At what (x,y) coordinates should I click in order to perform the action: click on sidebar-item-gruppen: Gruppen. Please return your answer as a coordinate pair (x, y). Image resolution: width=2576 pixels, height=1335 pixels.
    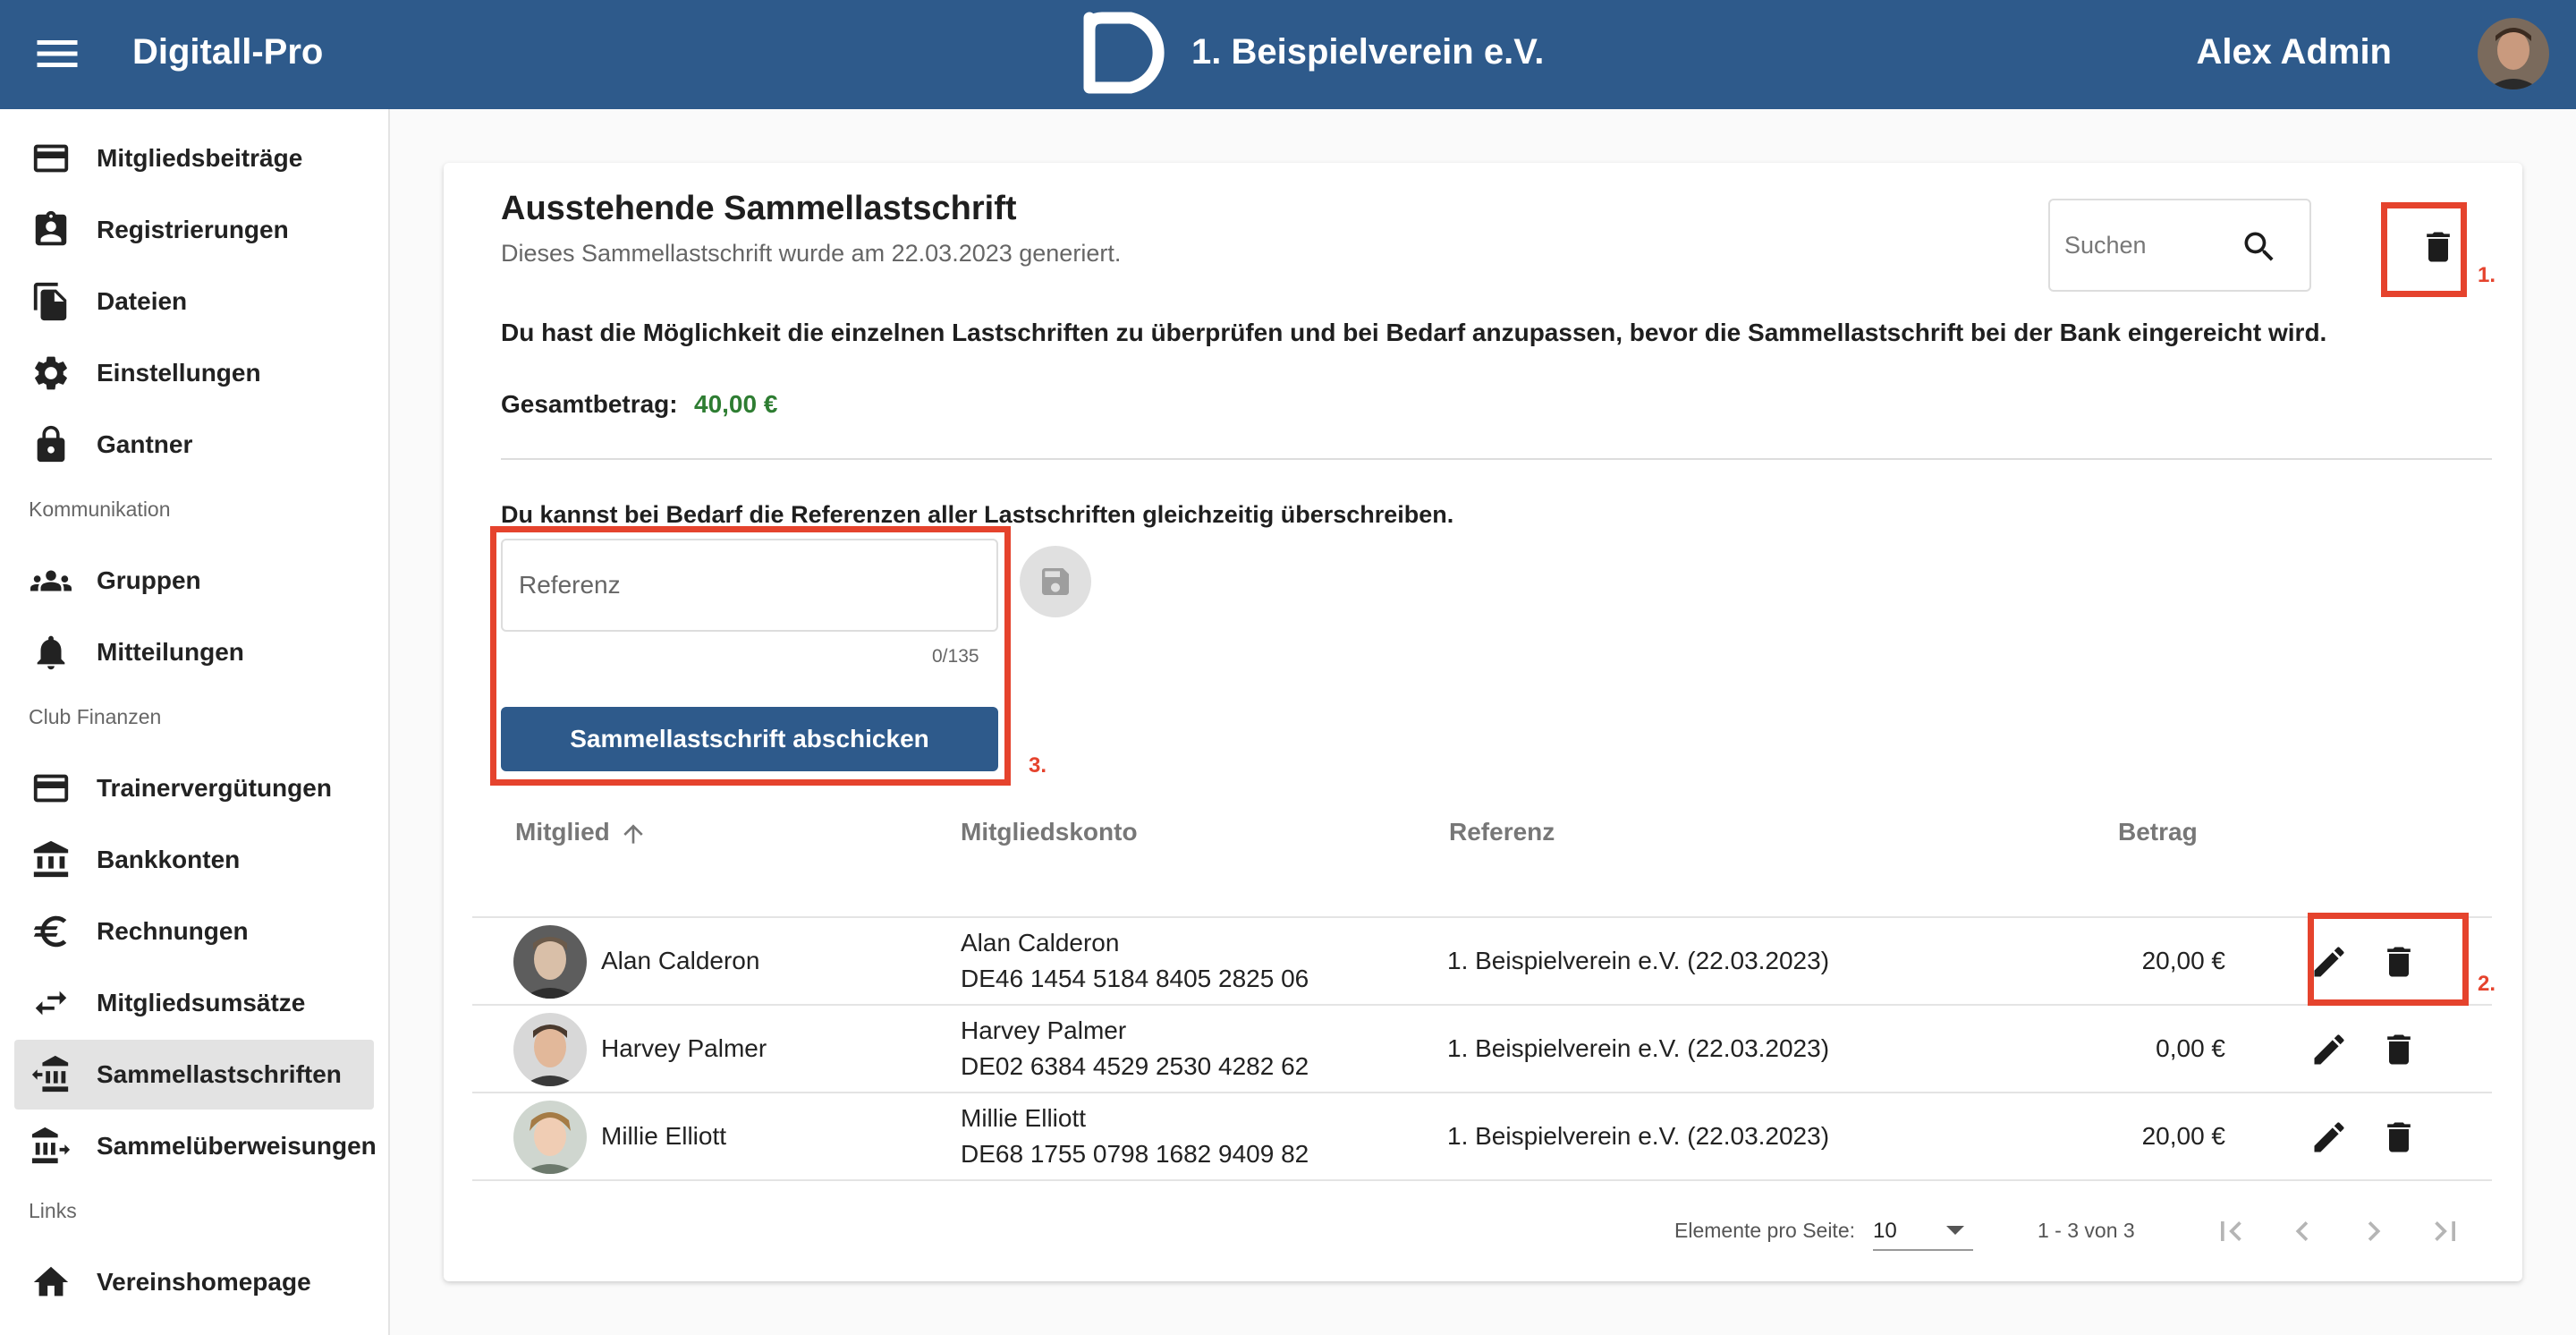
    Looking at the image, I should click on (194, 581).